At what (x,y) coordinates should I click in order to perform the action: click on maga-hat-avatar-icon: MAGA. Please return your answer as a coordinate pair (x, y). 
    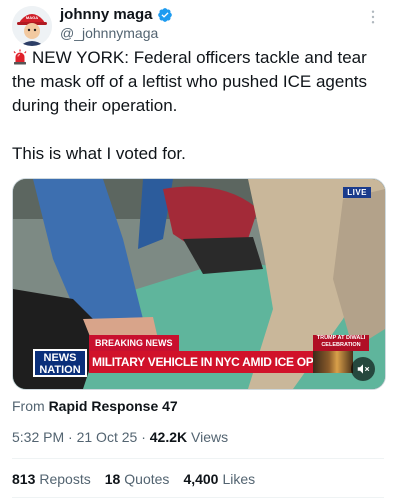
    Looking at the image, I should click on (32, 26).